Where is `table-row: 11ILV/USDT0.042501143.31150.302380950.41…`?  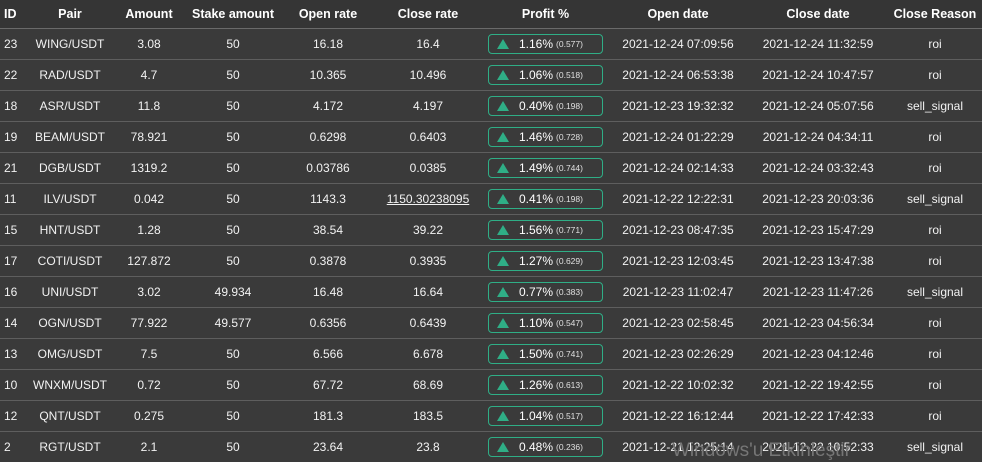
table-row: 11ILV/USDT0.042501143.31150.302380950.41… is located at coordinates (491, 199).